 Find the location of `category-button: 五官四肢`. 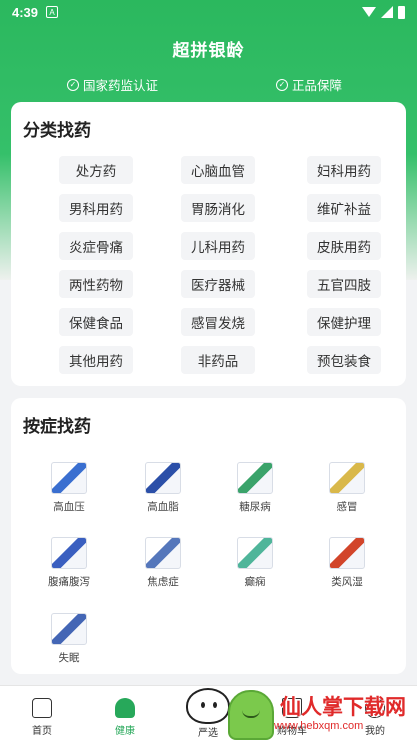

category-button: 五官四肢 is located at coordinates (344, 284).